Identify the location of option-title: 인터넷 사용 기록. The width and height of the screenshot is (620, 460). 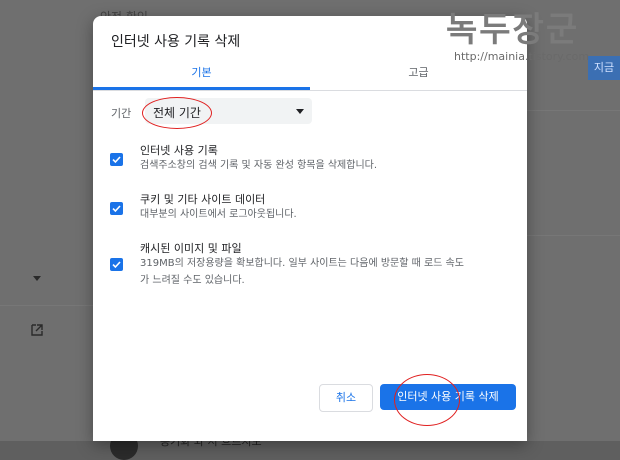
(179, 150).